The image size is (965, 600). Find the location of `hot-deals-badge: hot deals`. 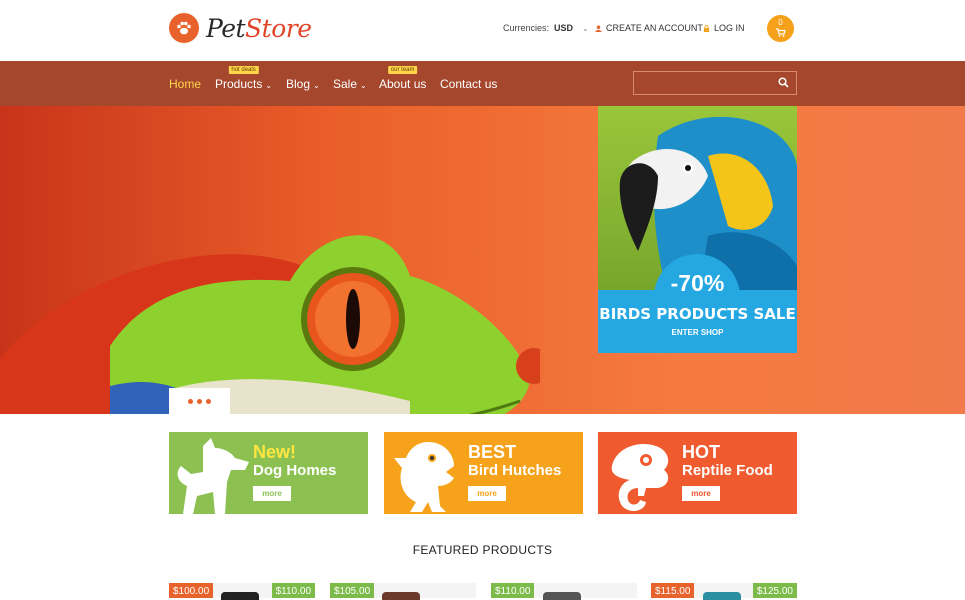

hot-deals-badge: hot deals is located at coordinates (243, 70).